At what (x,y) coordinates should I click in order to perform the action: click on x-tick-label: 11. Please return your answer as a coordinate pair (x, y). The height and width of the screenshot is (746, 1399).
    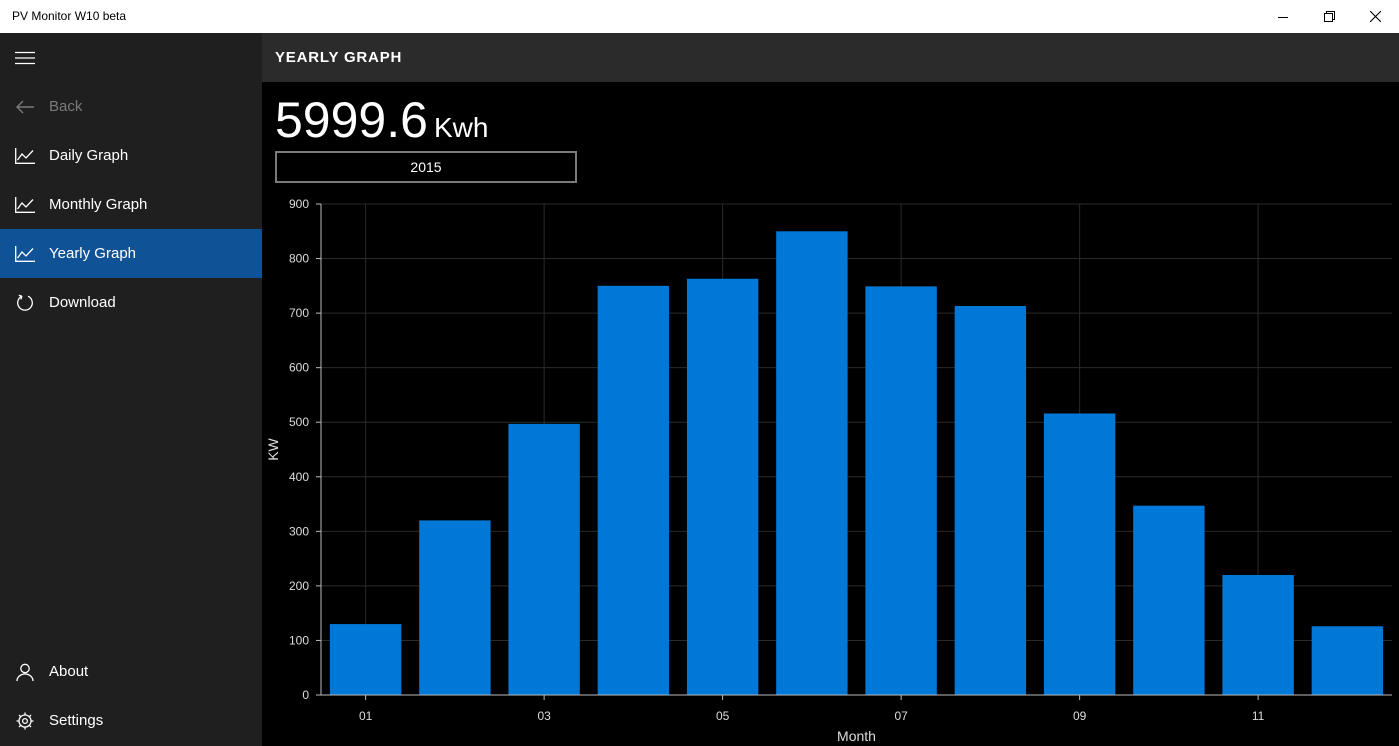
    Looking at the image, I should click on (1258, 716).